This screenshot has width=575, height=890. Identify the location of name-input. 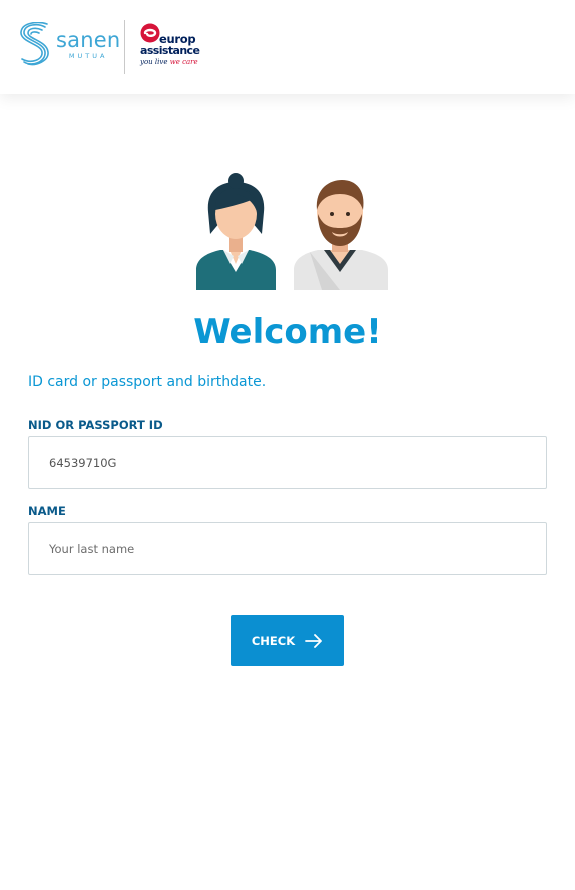
(287, 548).